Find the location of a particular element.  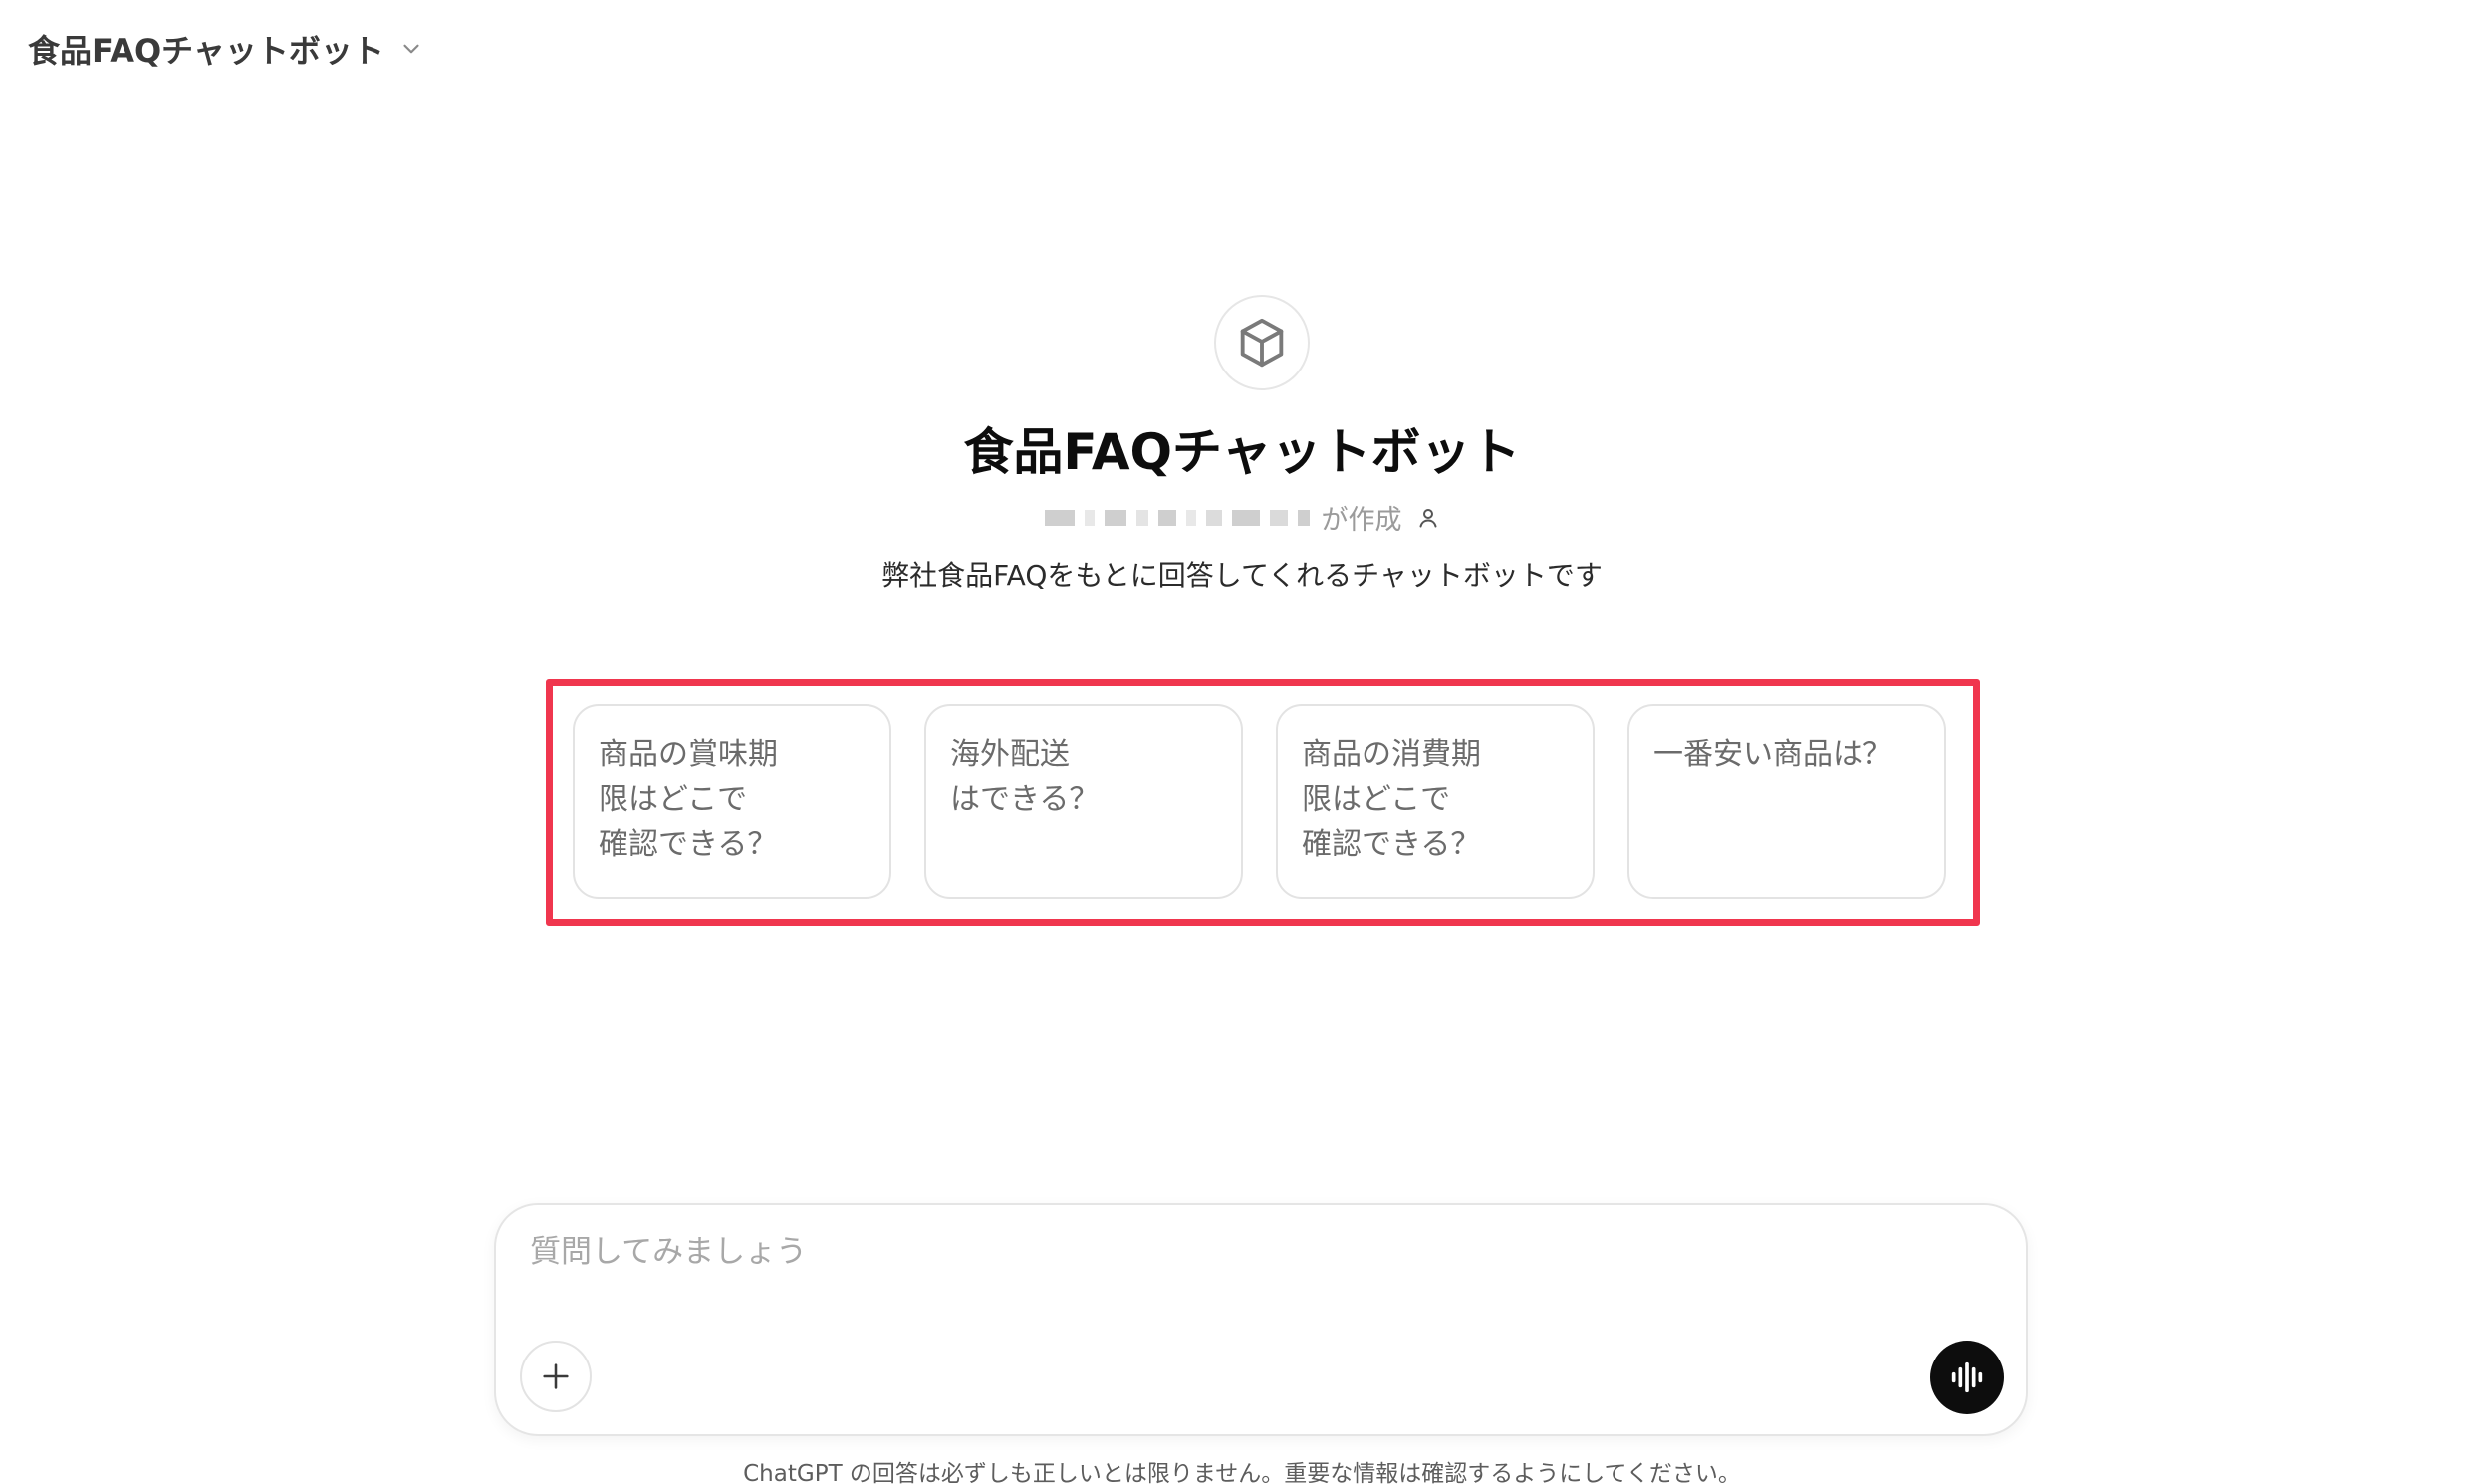

cube-icon is located at coordinates (1262, 343).